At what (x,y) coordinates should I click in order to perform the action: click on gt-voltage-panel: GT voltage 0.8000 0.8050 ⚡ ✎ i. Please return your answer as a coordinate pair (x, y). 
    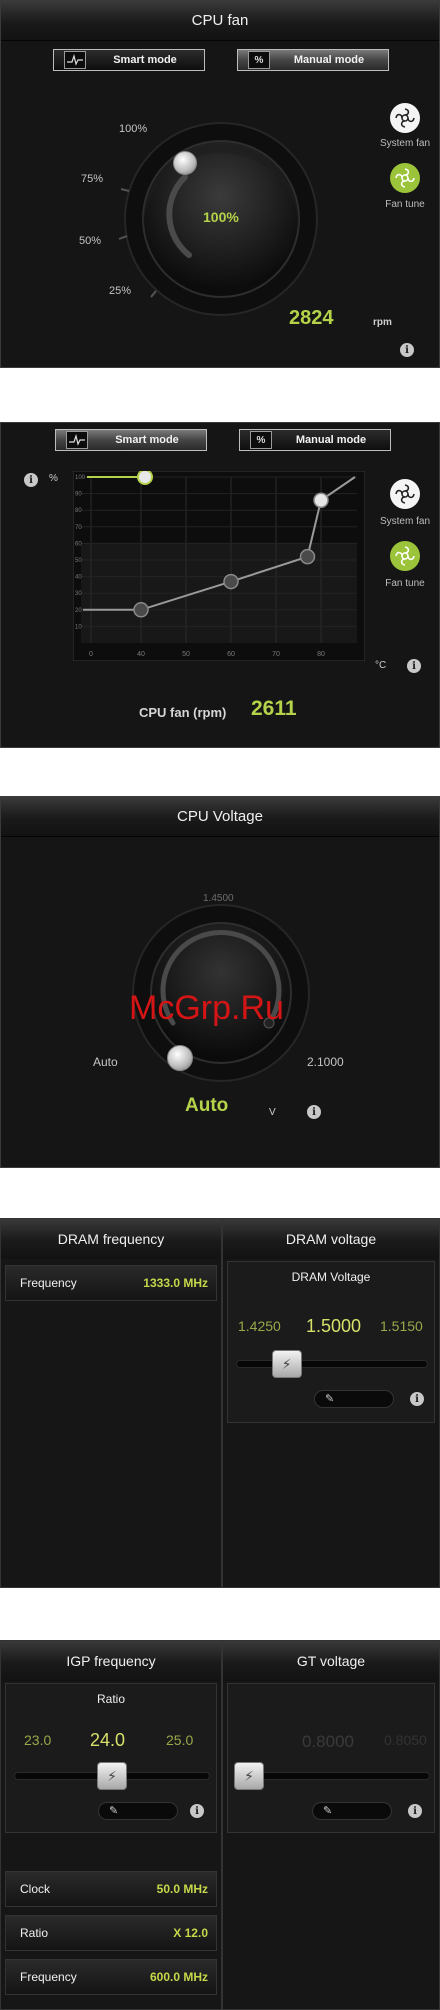
    Looking at the image, I should click on (331, 1825).